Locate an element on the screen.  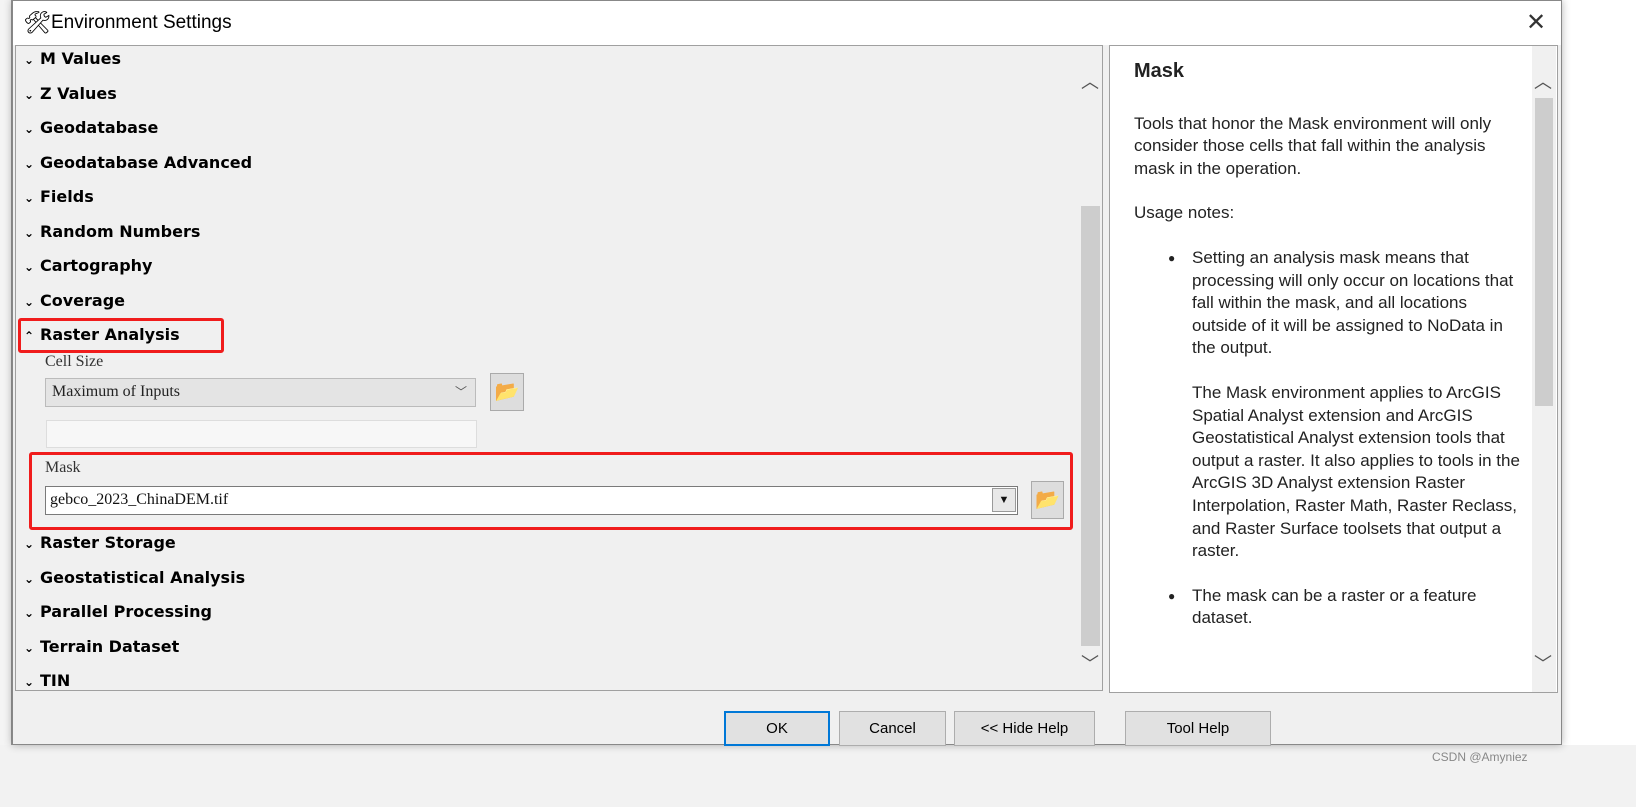
section-label: Geostatistical Analysis is located at coordinates (143, 577).